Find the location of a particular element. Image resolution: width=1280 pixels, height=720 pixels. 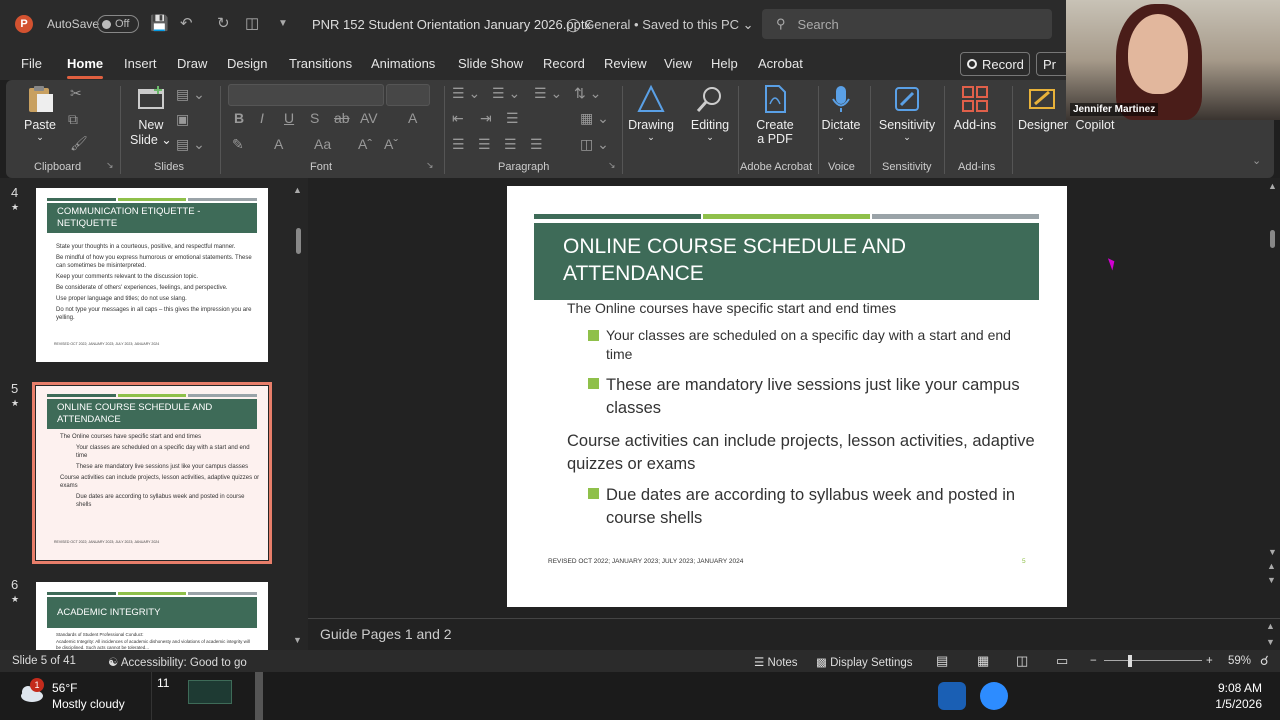

zoom-slider is located at coordinates (1153, 660).